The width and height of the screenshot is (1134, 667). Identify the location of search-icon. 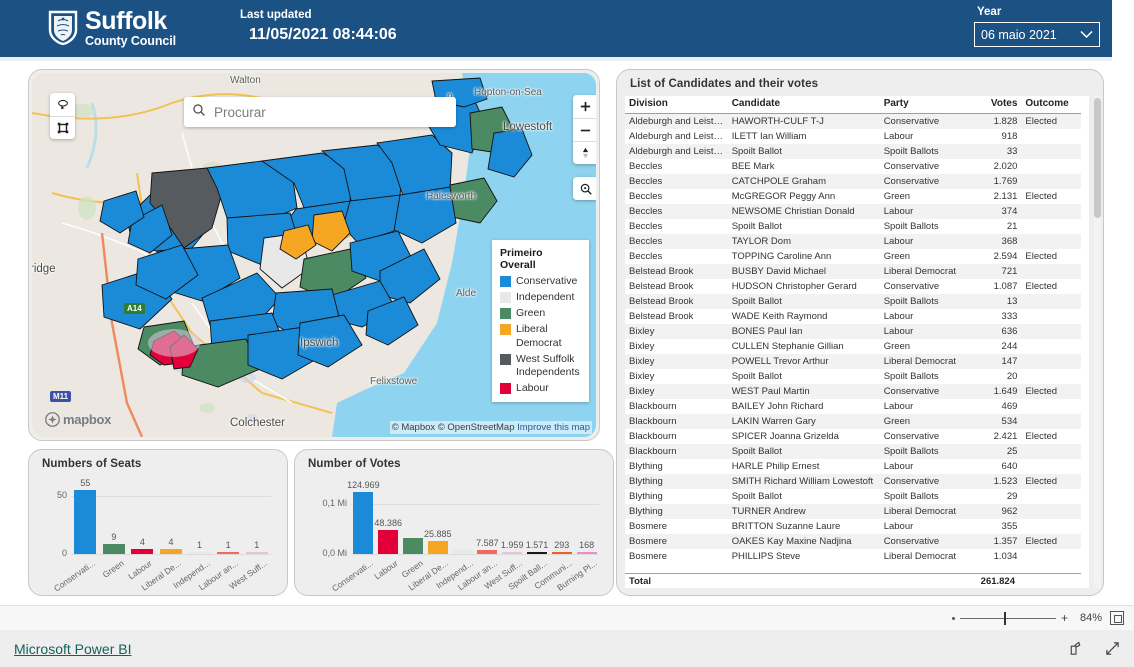
(584, 188).